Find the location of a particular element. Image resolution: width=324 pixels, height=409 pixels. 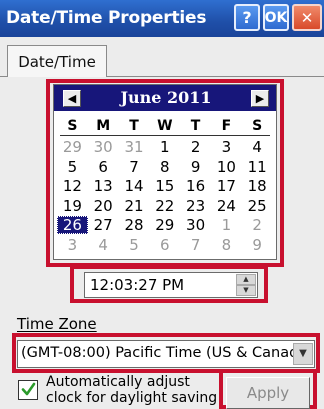

tab-active-gap is located at coordinates (57, 76).